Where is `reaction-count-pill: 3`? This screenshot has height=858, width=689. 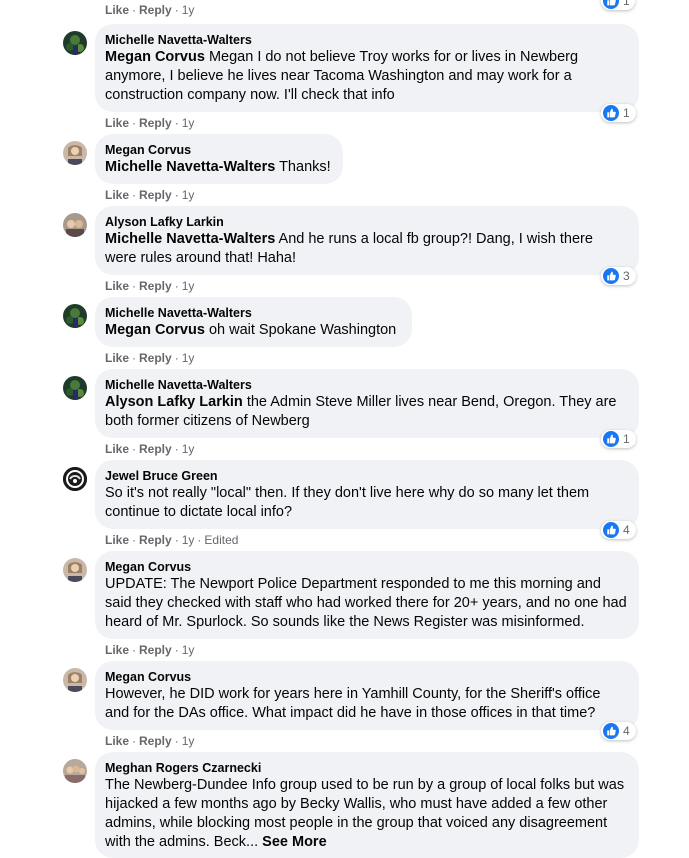
reaction-count-pill: 3 is located at coordinates (618, 276).